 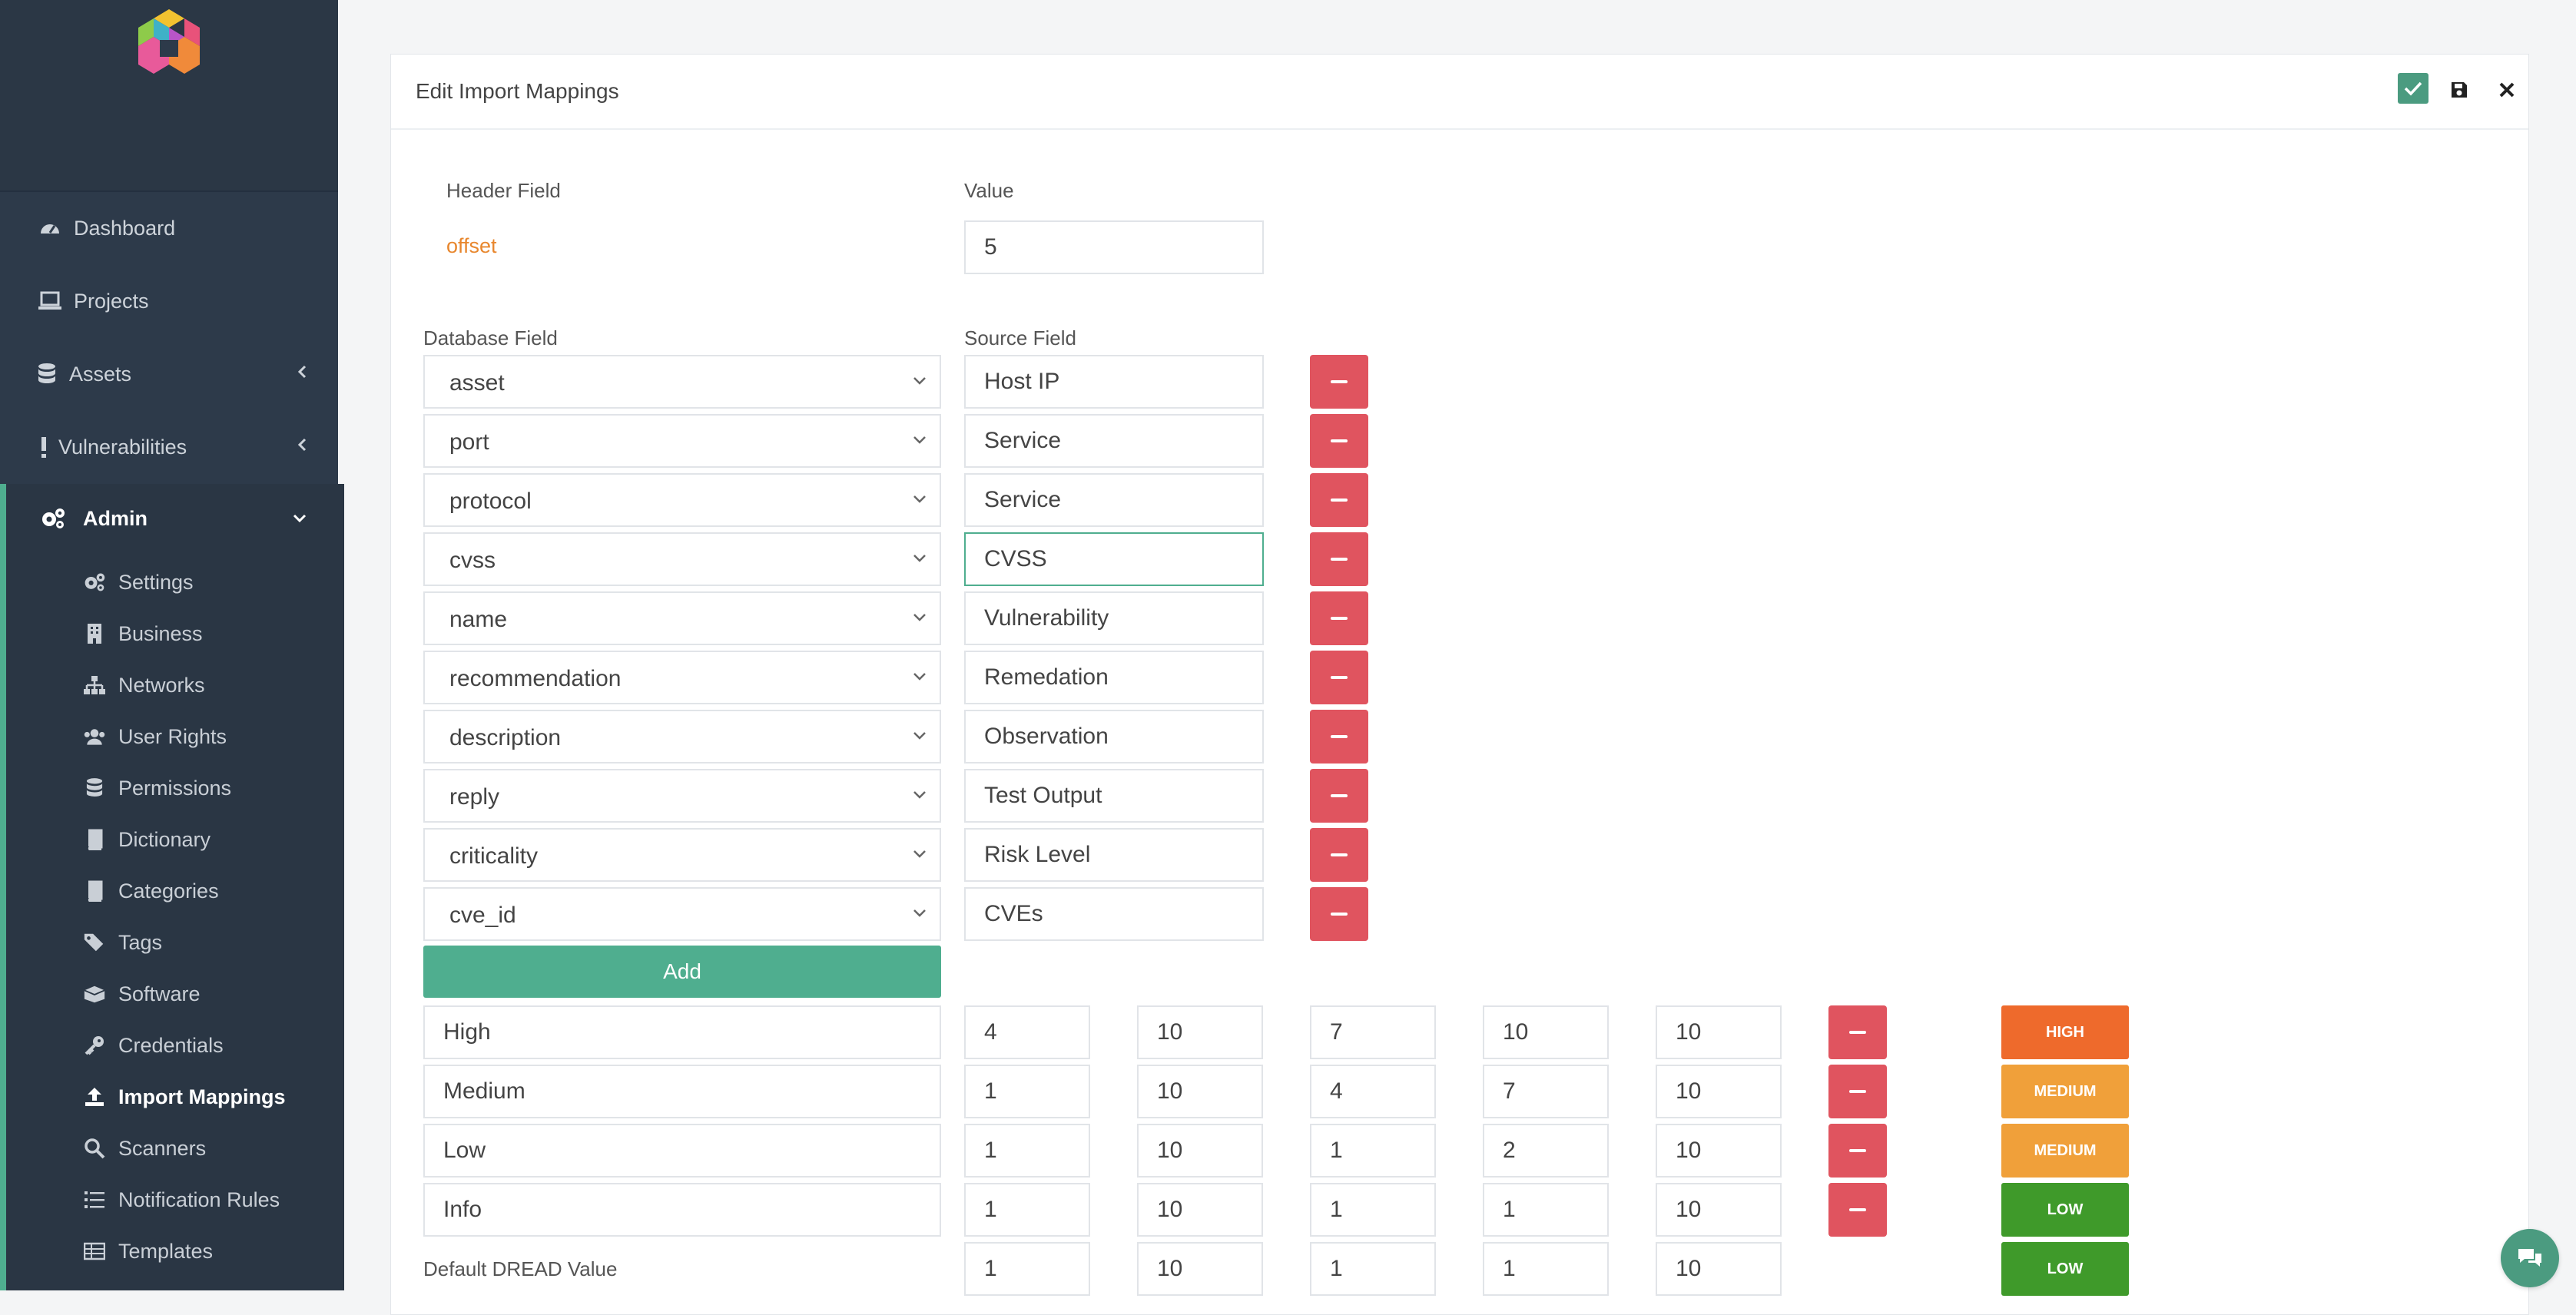 I want to click on offset-field-link: offset, so click(x=471, y=246).